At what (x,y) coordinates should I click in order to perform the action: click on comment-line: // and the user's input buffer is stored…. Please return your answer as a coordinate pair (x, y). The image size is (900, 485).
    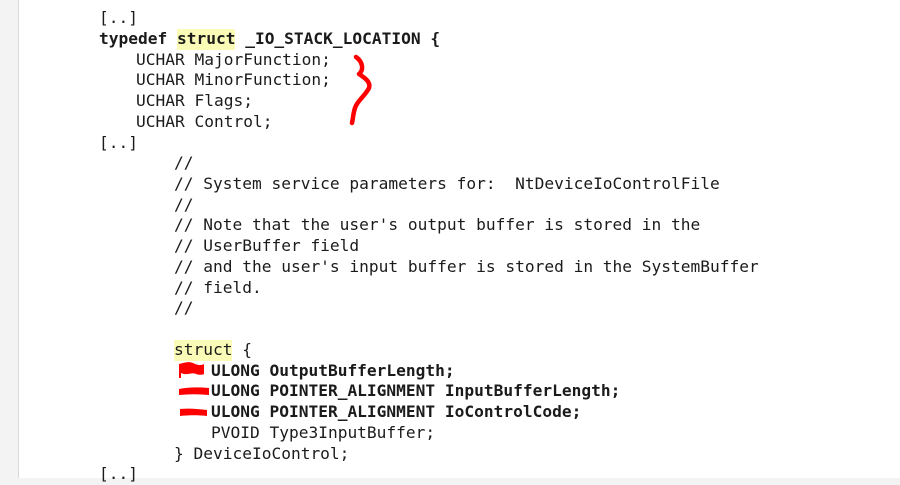
    Looking at the image, I should click on (466, 266).